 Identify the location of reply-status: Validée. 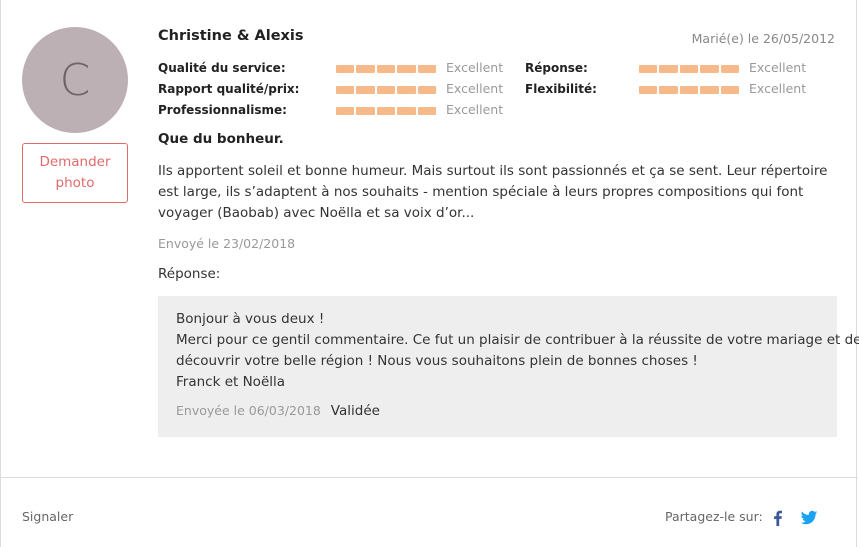
(355, 411).